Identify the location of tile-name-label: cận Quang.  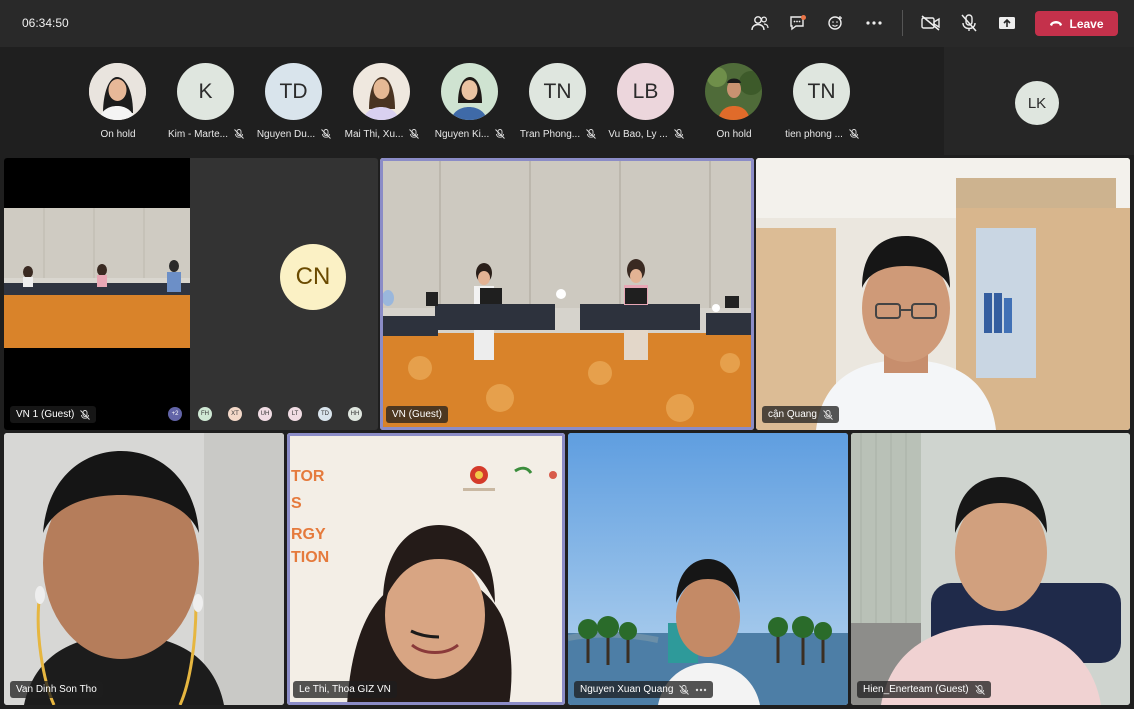
(800, 414).